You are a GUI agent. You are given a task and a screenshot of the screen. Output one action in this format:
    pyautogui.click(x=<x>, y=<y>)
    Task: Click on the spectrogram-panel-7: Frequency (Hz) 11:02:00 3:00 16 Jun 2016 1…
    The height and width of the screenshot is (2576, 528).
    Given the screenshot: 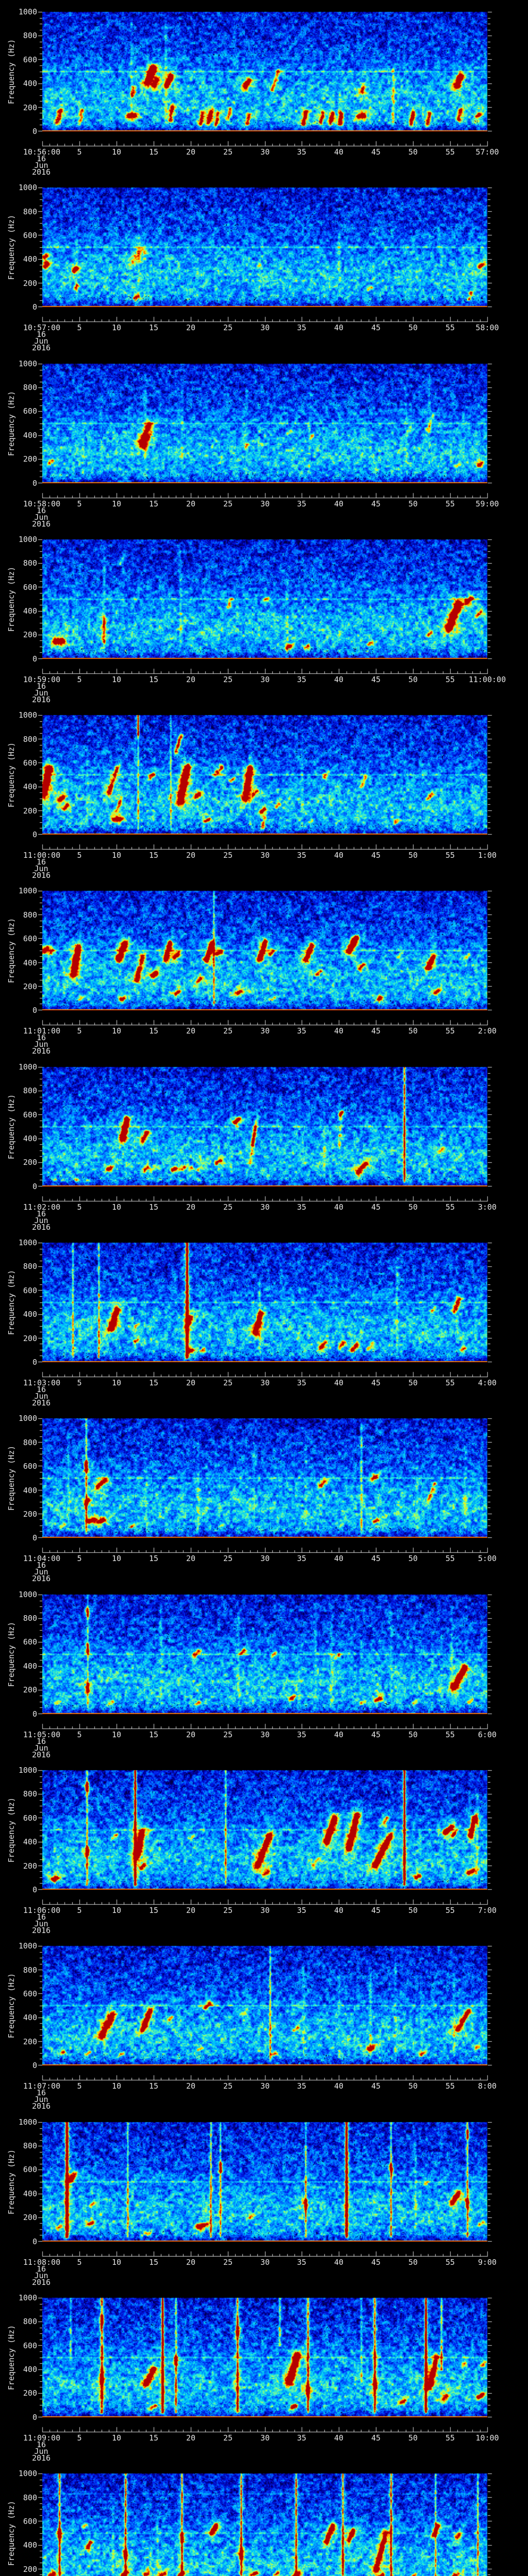 What is the action you would take?
    pyautogui.click(x=264, y=1143)
    